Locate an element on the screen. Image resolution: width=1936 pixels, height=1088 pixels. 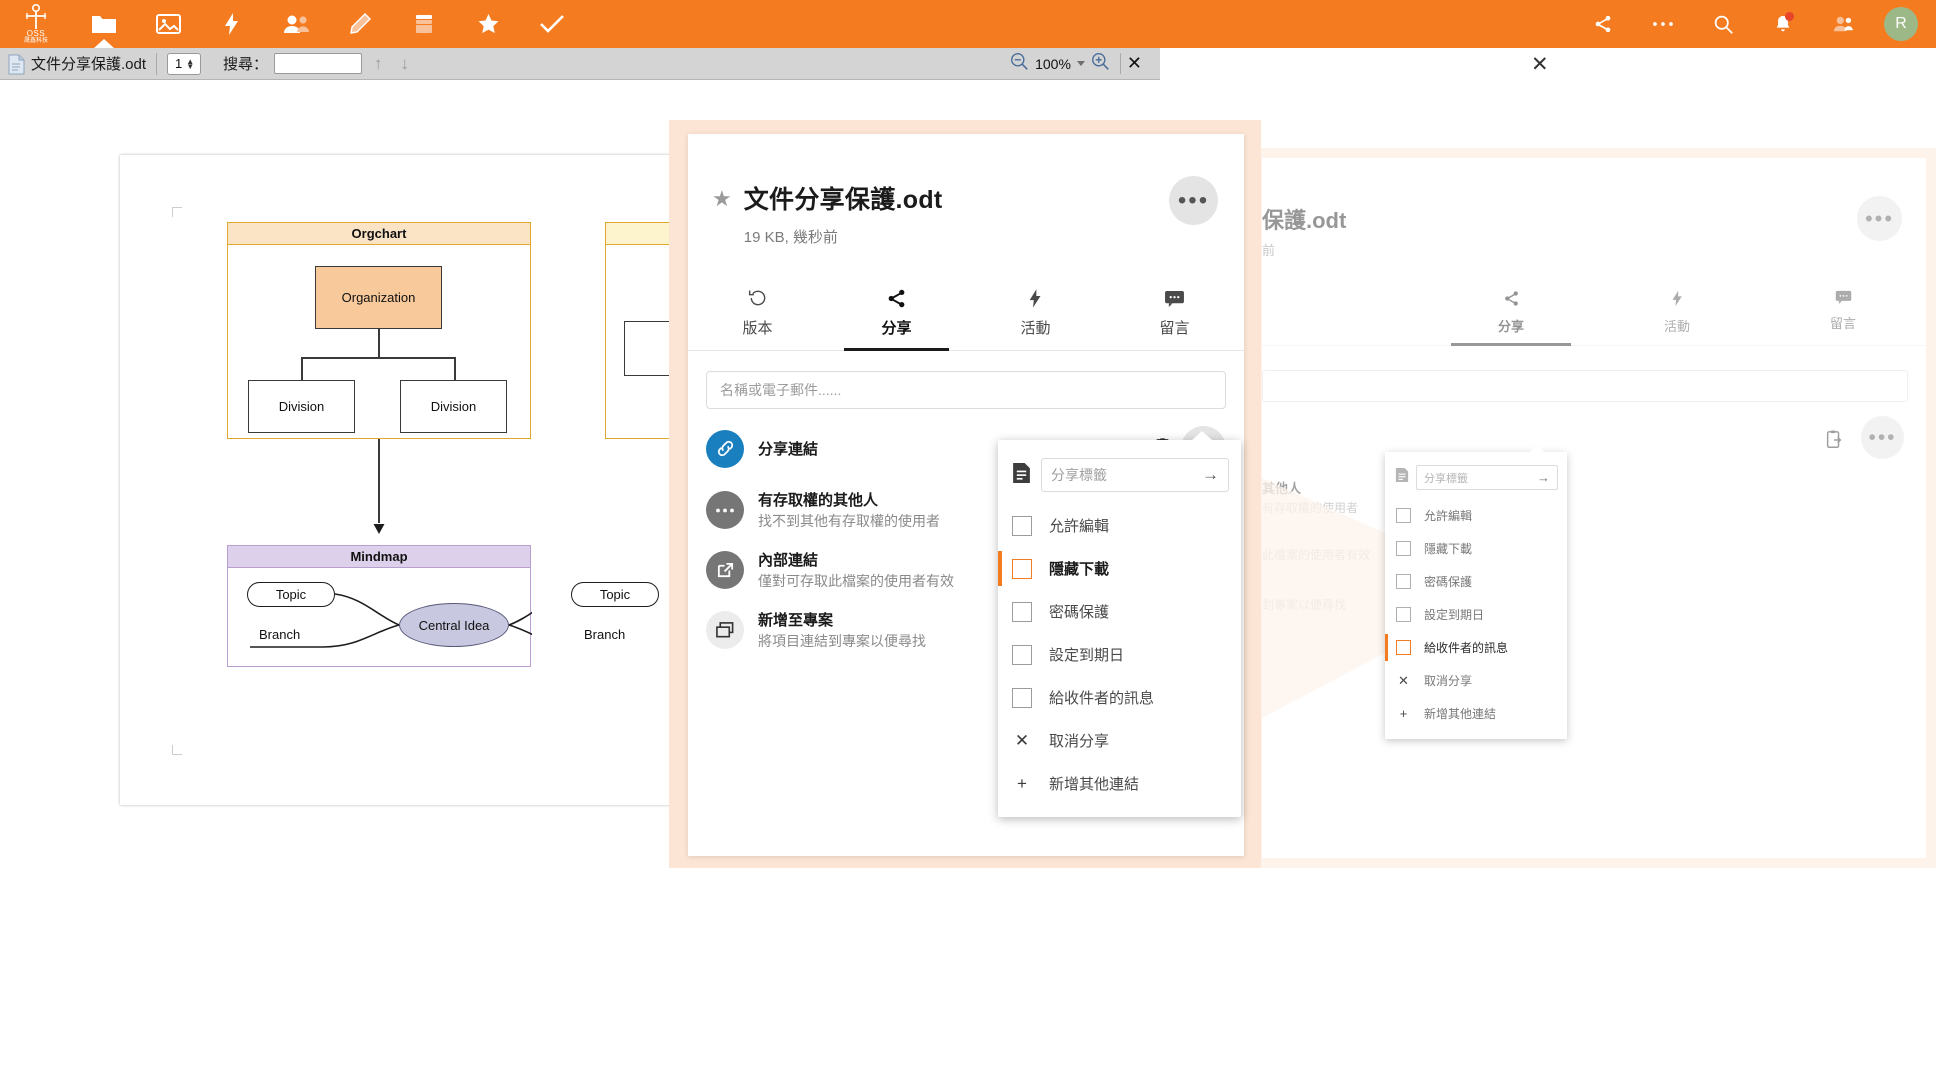
nav-photos-icon is located at coordinates (168, 24).